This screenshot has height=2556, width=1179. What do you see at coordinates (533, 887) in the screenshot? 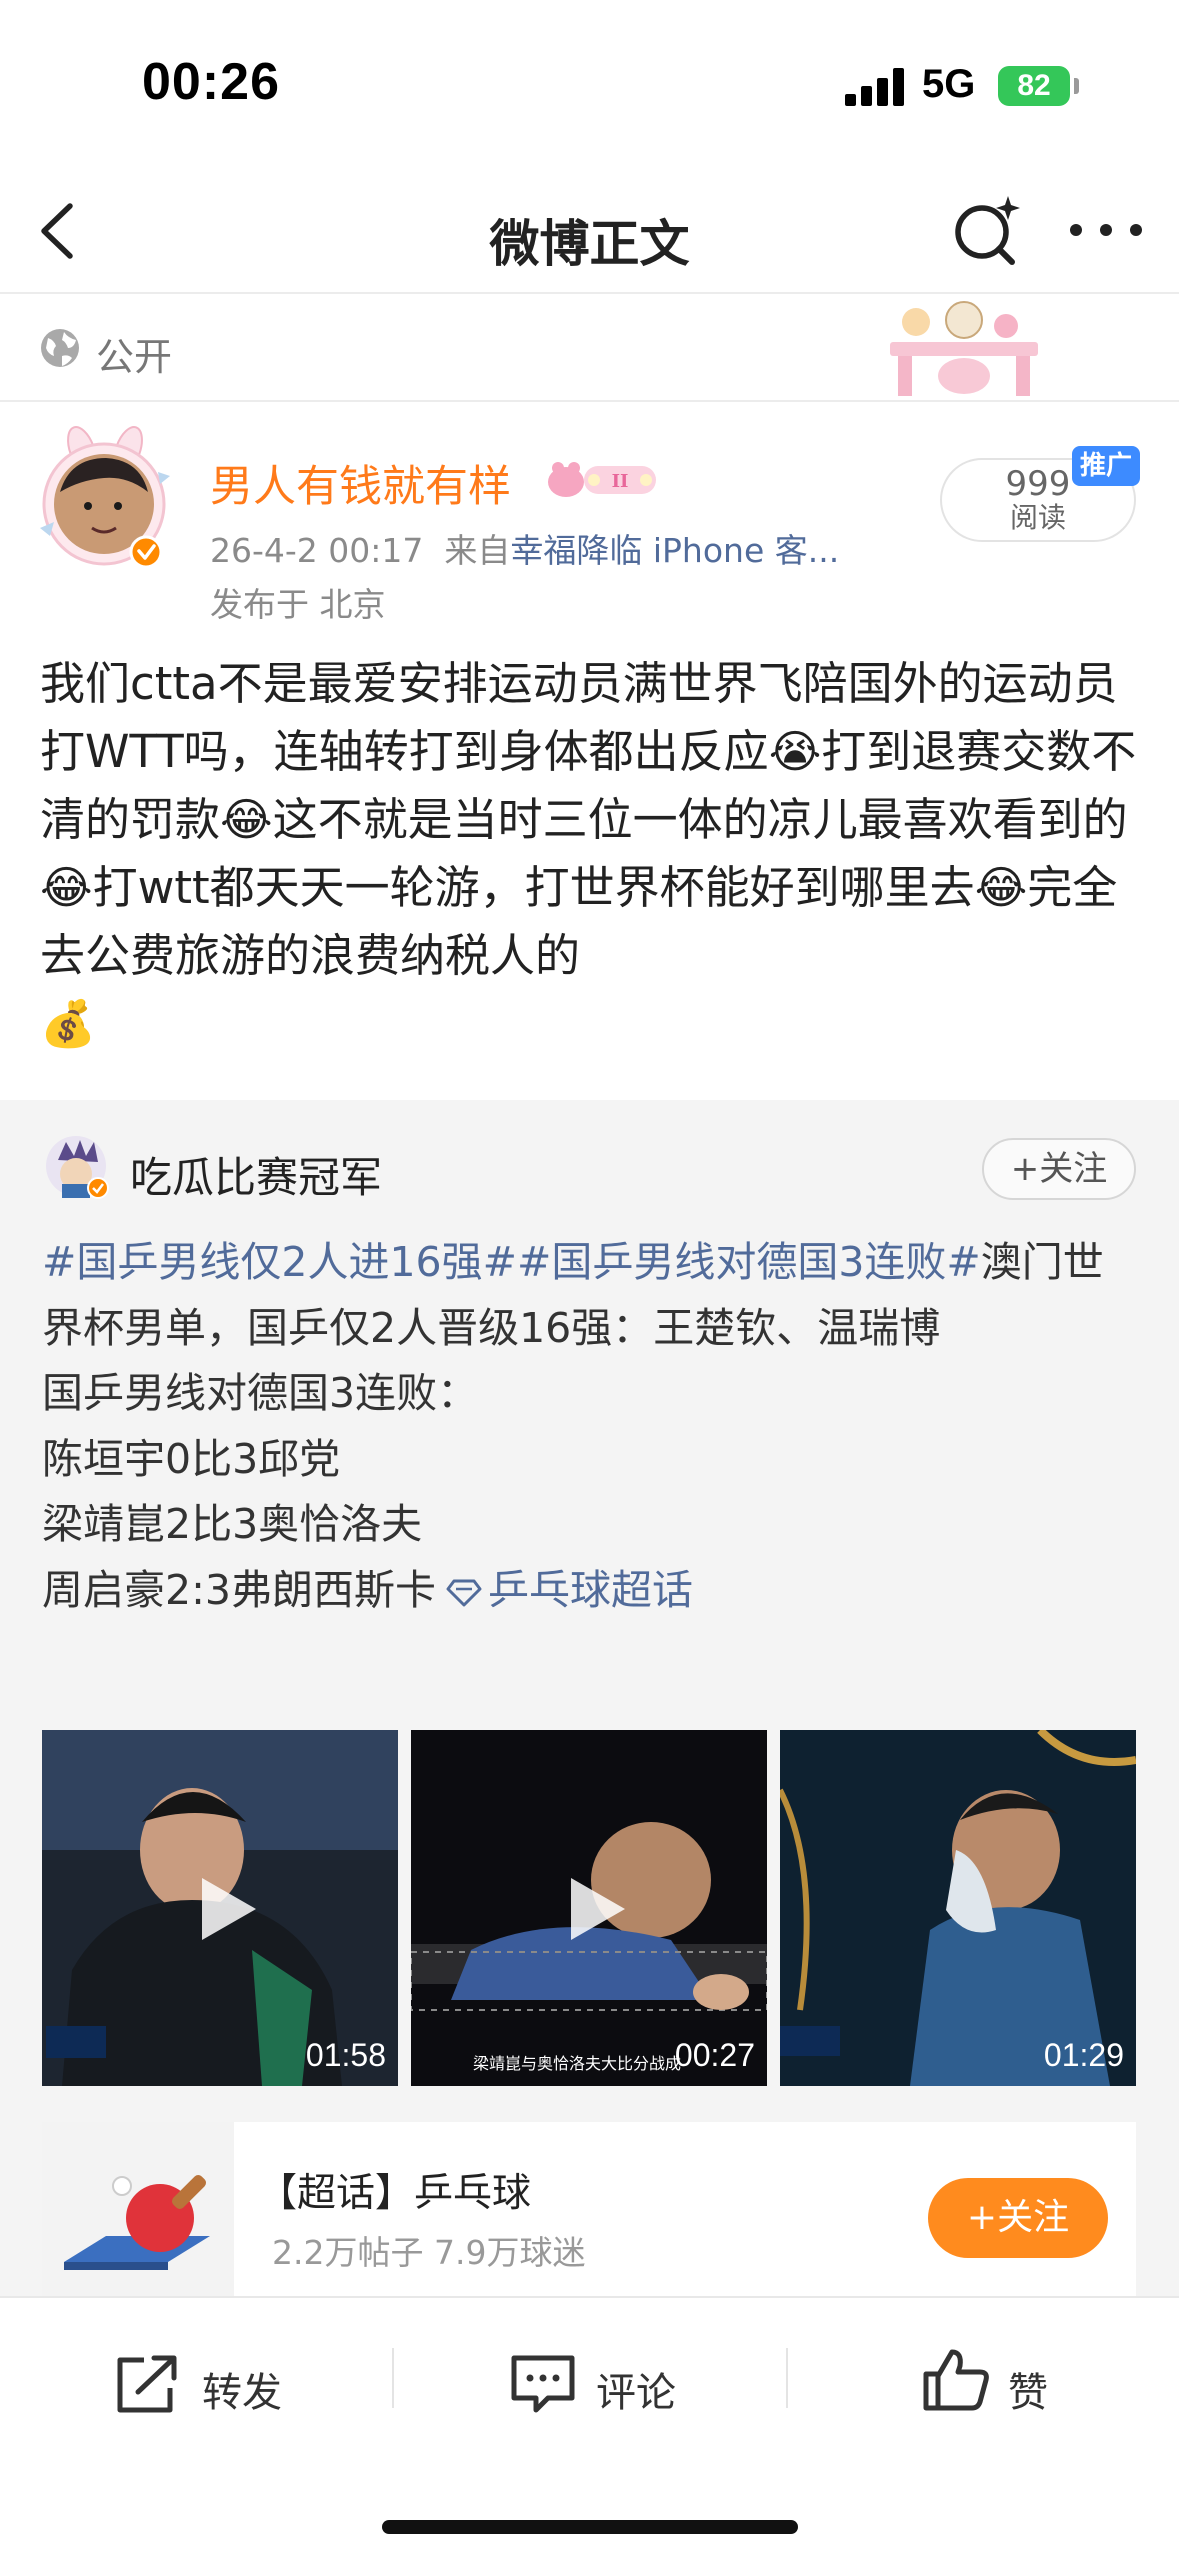
I see `post-text: 打wtt都天天一轮游，打世界杯能好到哪里去` at bounding box center [533, 887].